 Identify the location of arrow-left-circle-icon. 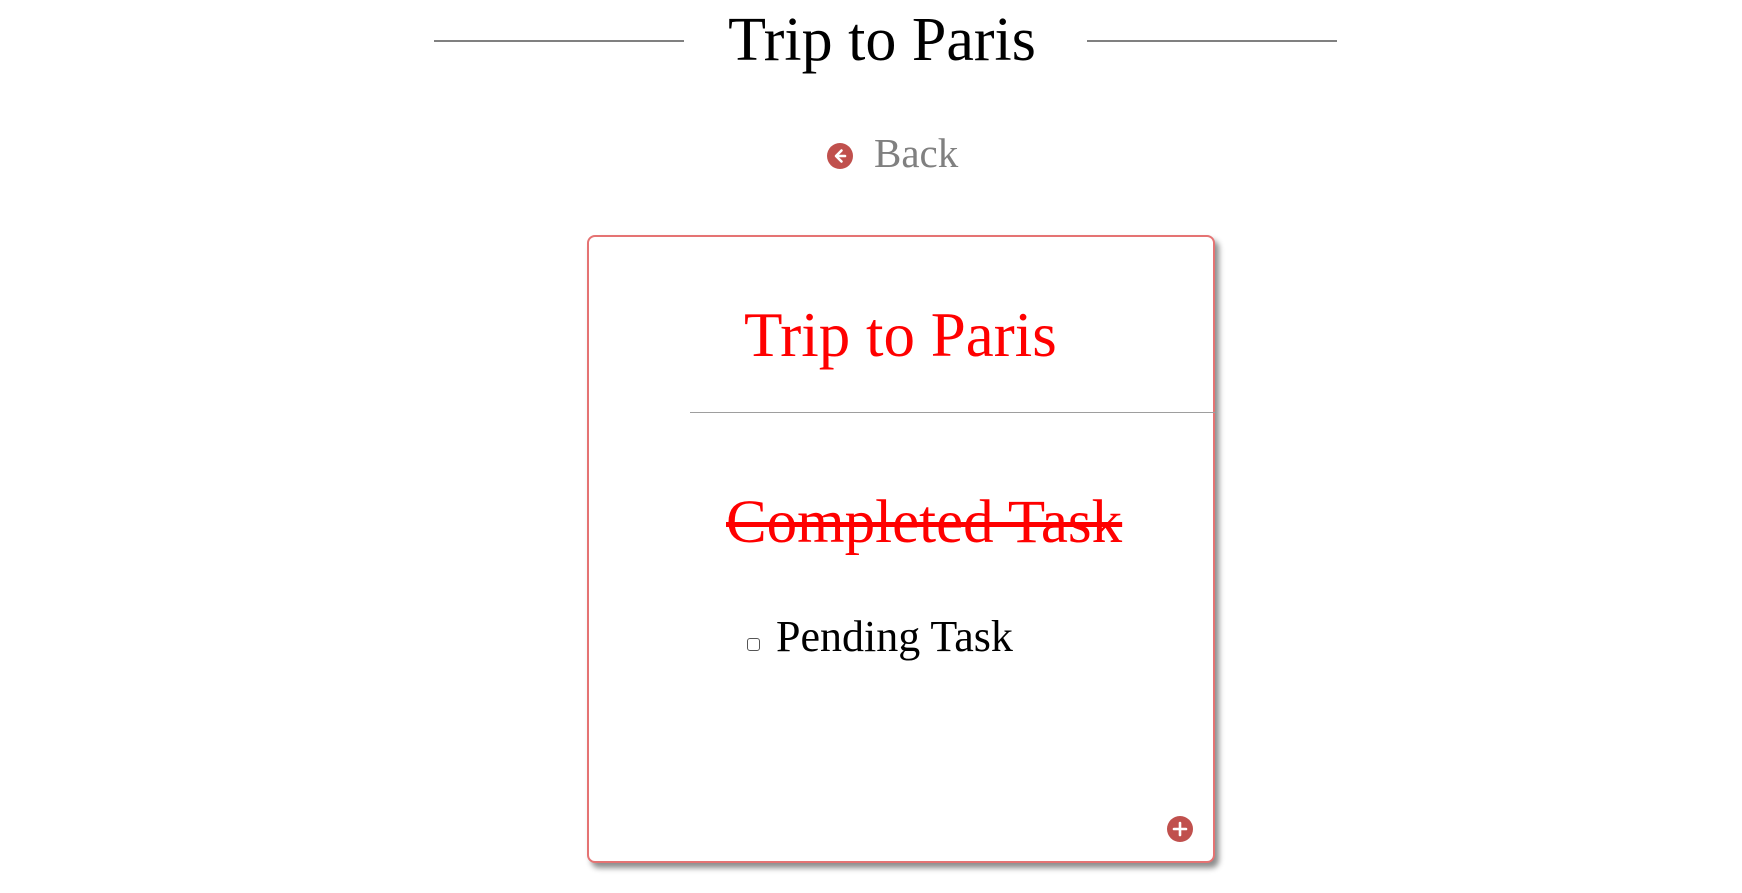
(840, 156).